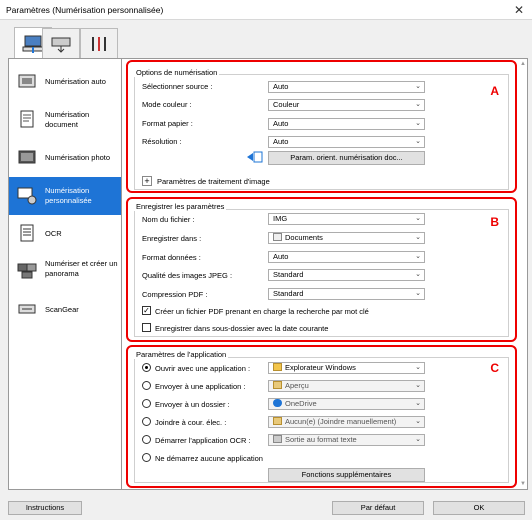 The image size is (532, 520). What do you see at coordinates (27, 271) in the screenshot?
I see `panorama-icon` at bounding box center [27, 271].